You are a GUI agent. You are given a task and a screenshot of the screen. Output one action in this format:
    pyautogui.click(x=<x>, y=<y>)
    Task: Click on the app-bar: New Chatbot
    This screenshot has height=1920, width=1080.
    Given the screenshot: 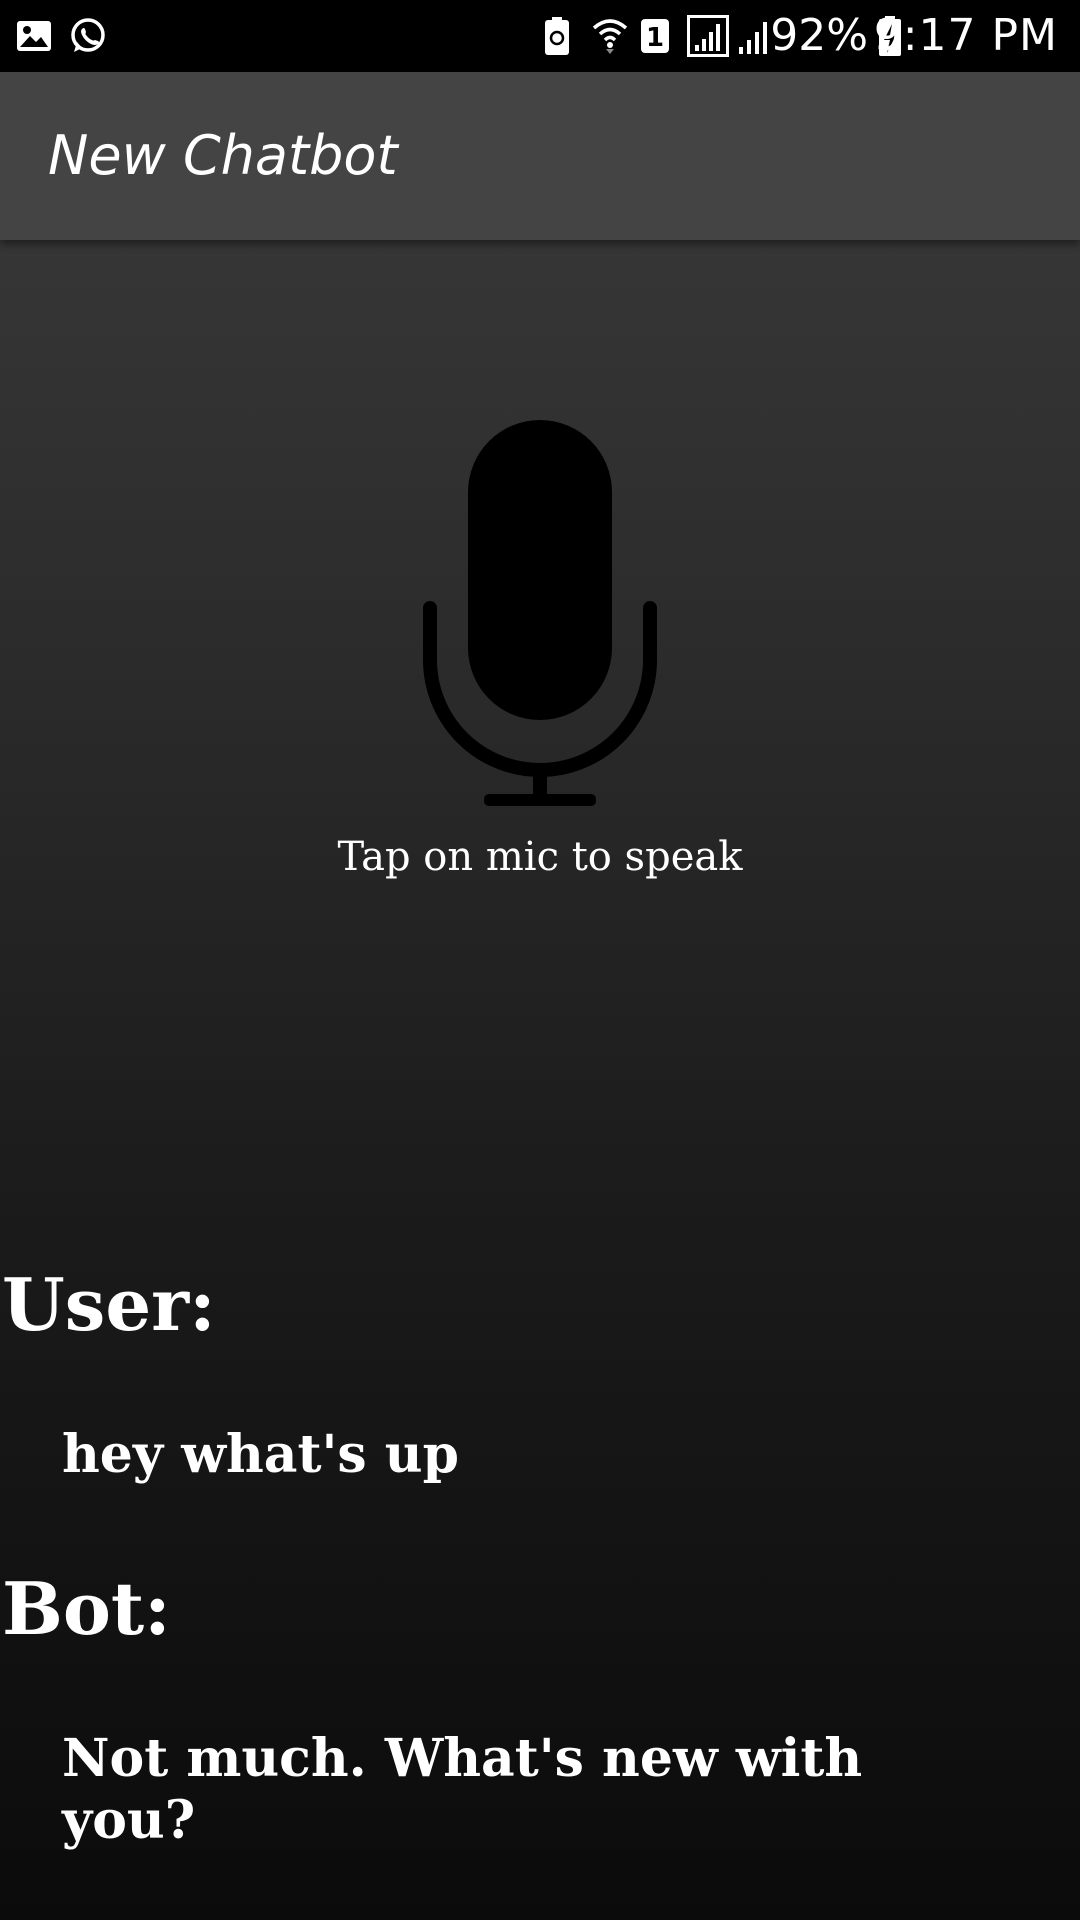 What is the action you would take?
    pyautogui.click(x=540, y=156)
    